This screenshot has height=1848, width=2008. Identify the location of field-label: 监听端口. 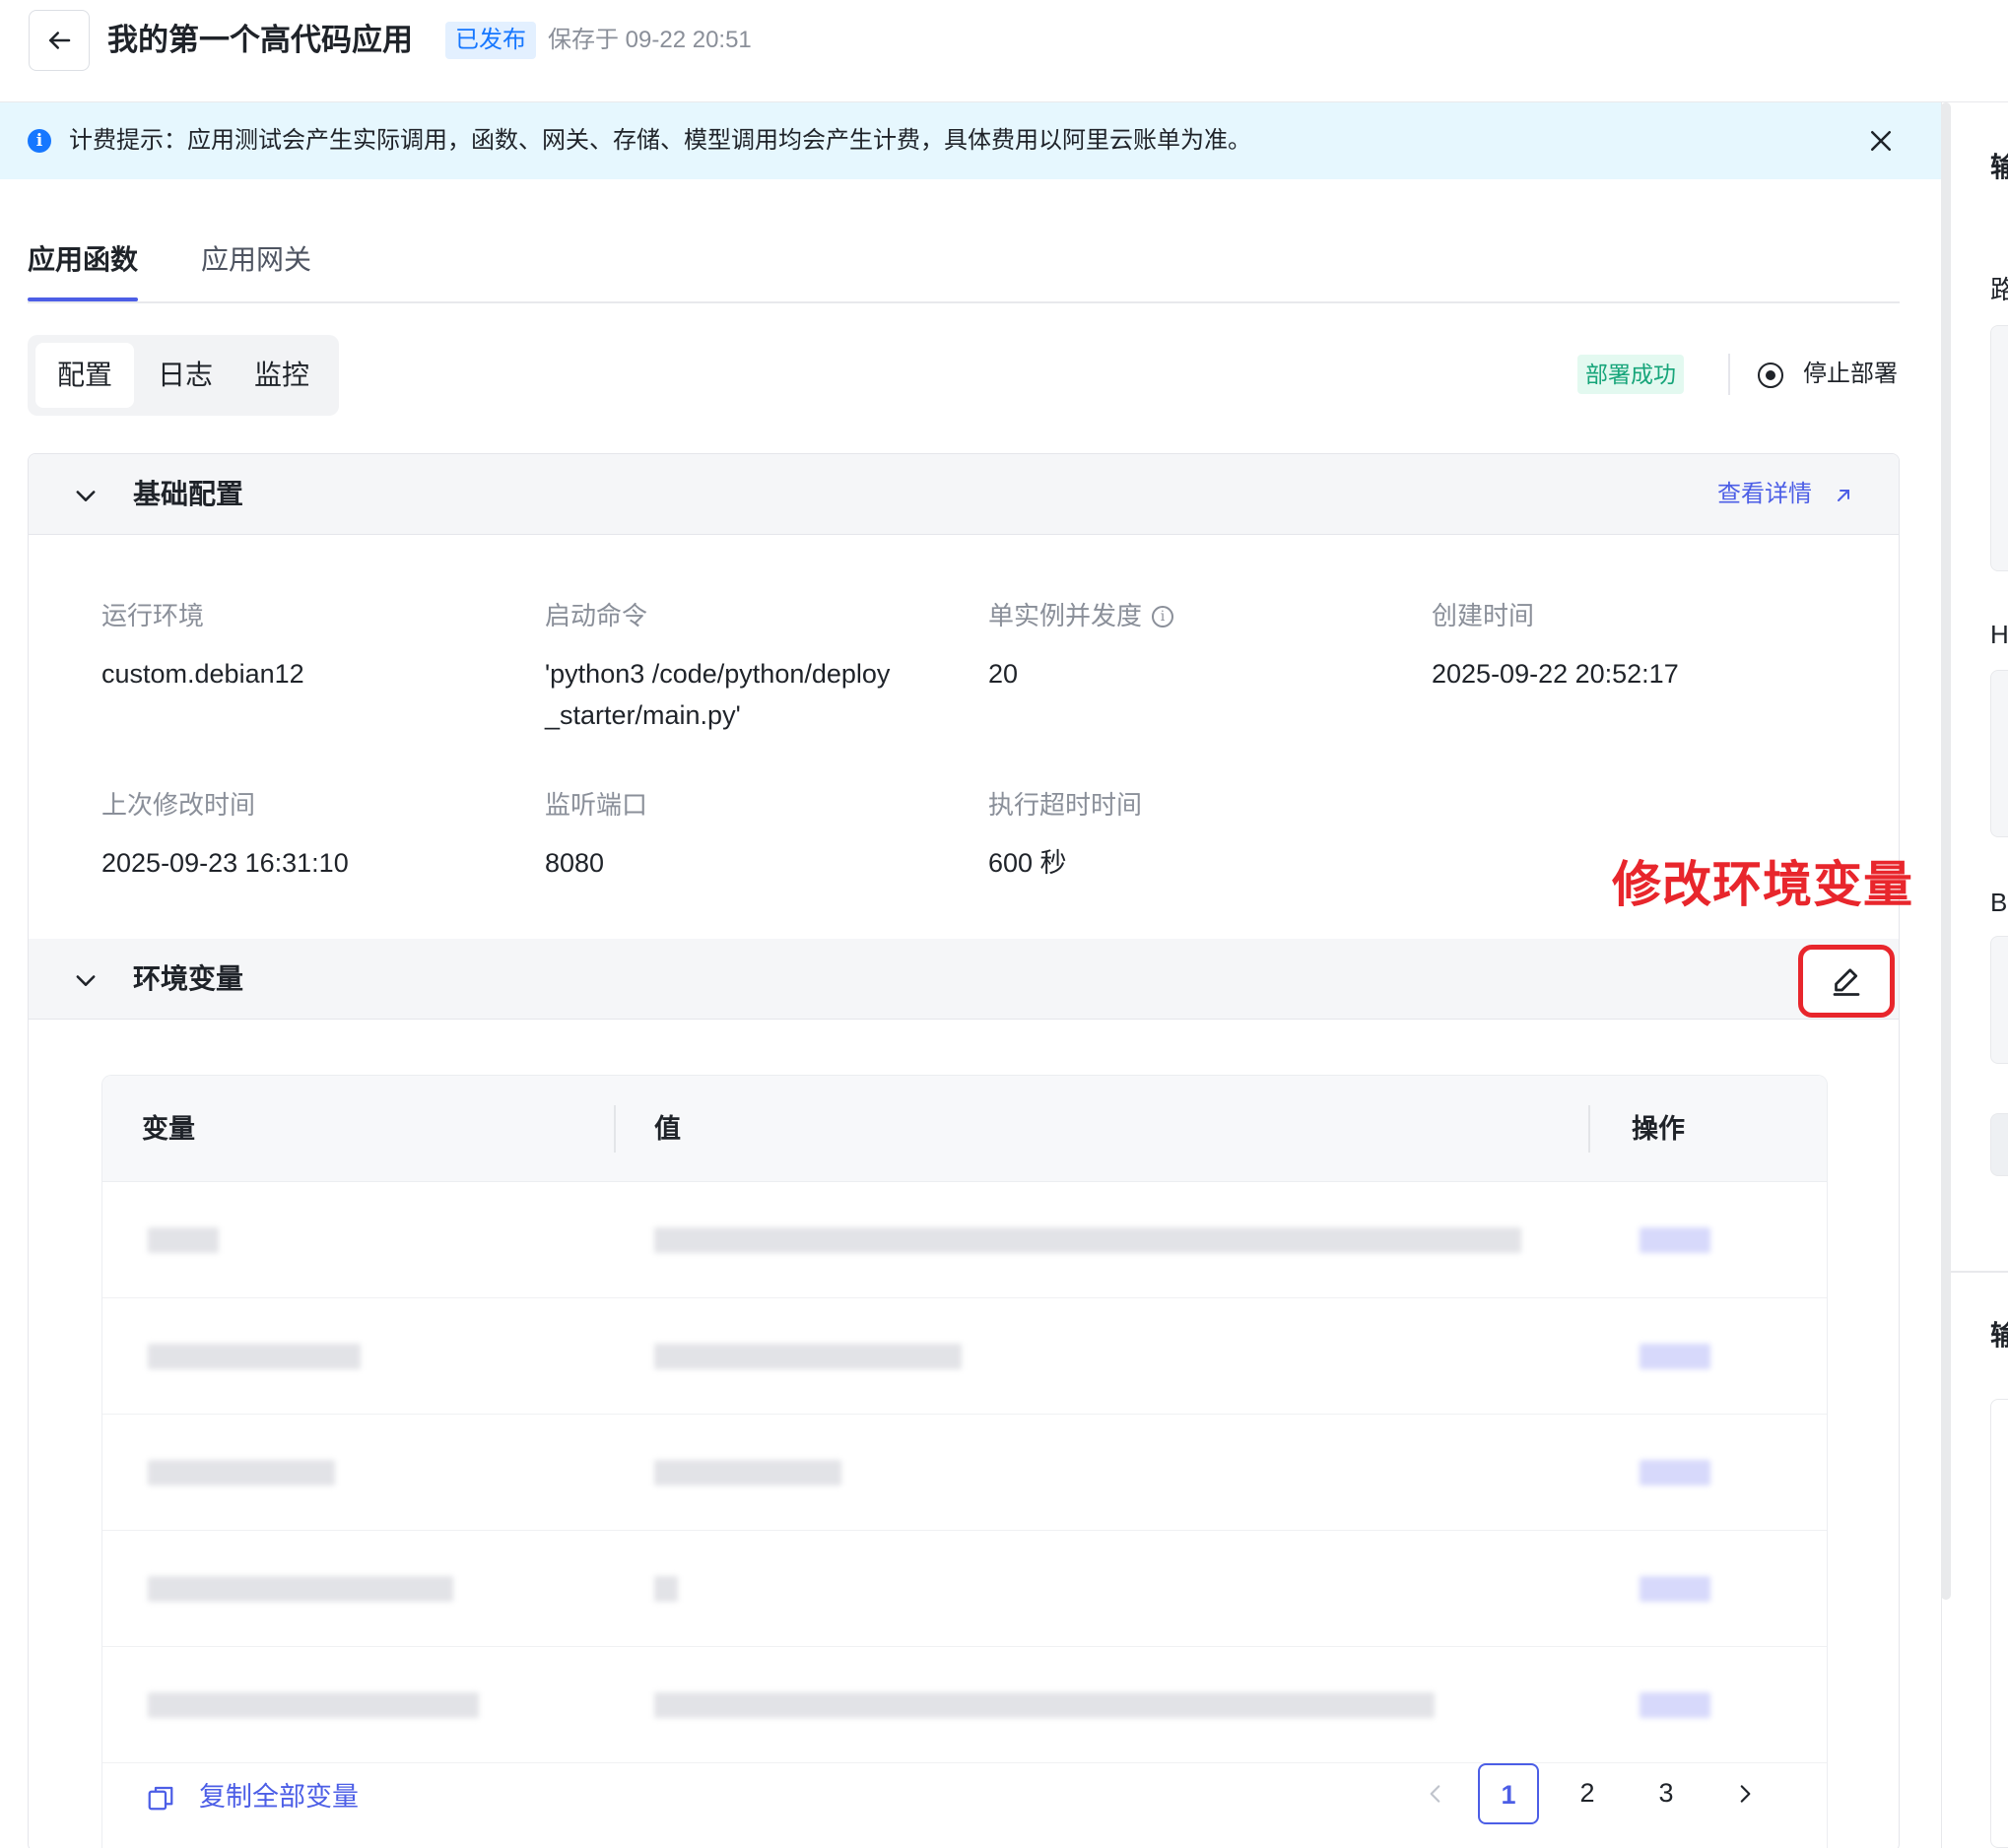
(596, 805).